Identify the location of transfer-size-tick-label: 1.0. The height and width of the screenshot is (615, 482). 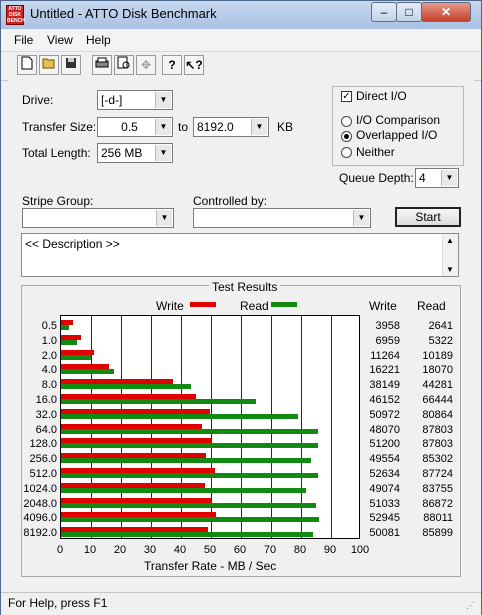
(49, 340).